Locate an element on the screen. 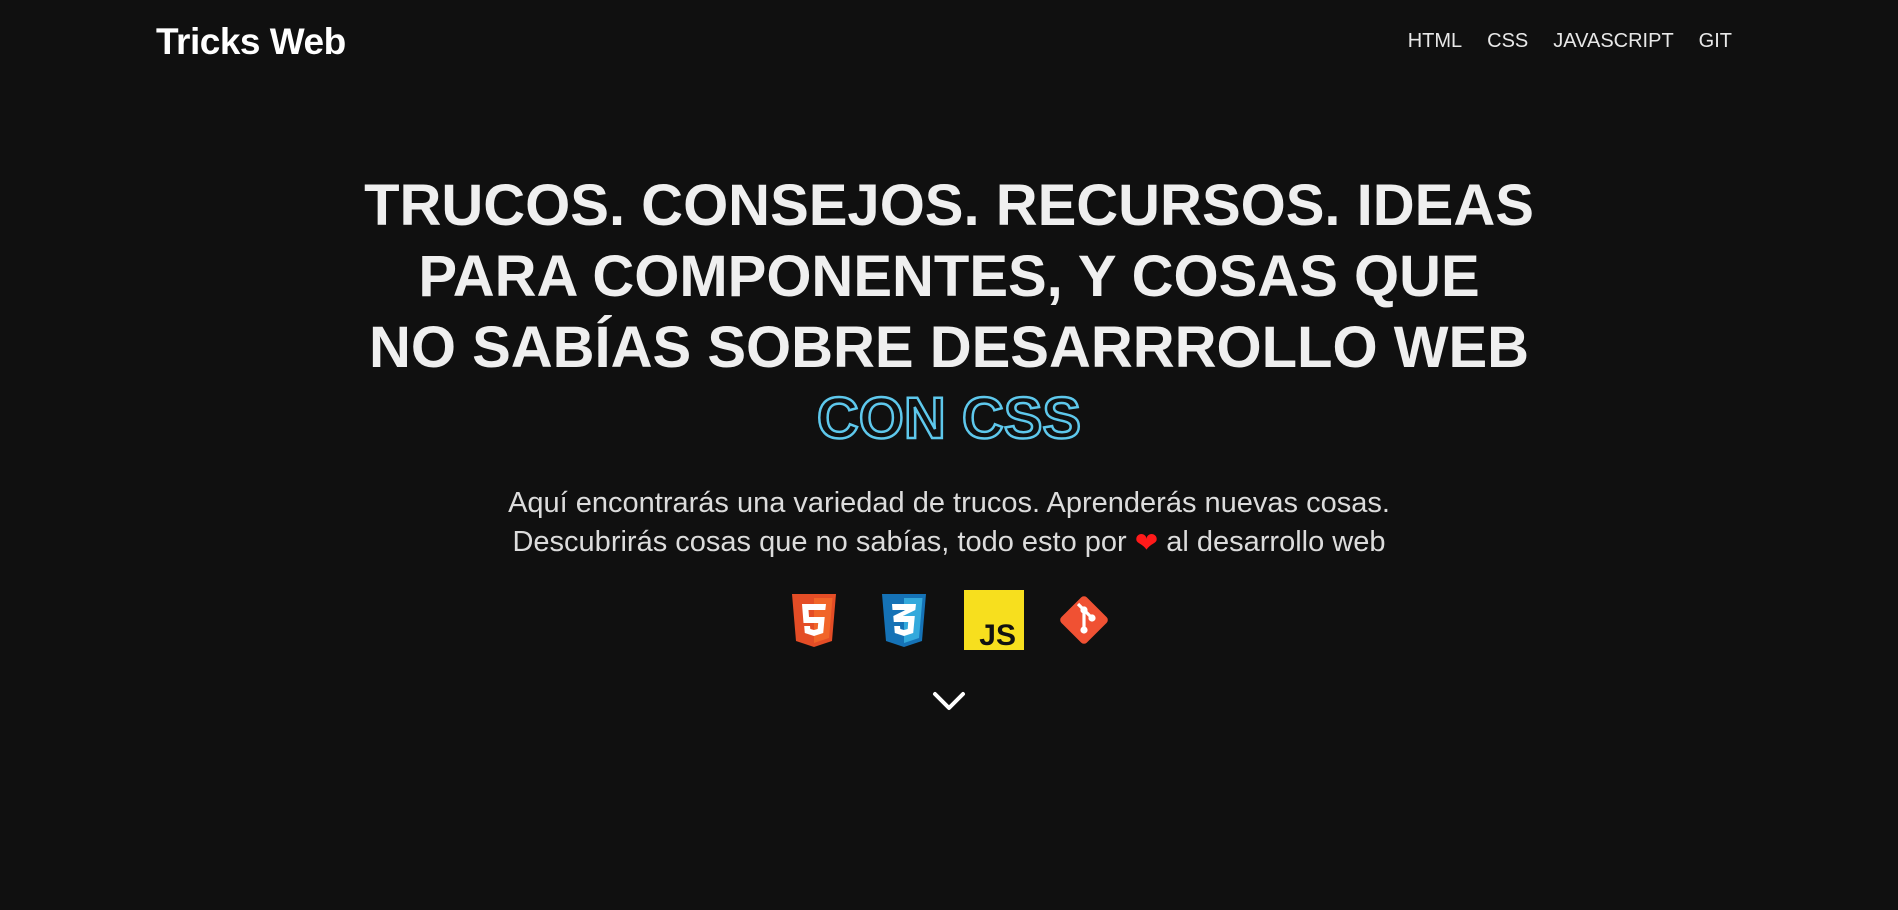 The height and width of the screenshot is (910, 1898). headline-highlight: CON CSS is located at coordinates (949, 419).